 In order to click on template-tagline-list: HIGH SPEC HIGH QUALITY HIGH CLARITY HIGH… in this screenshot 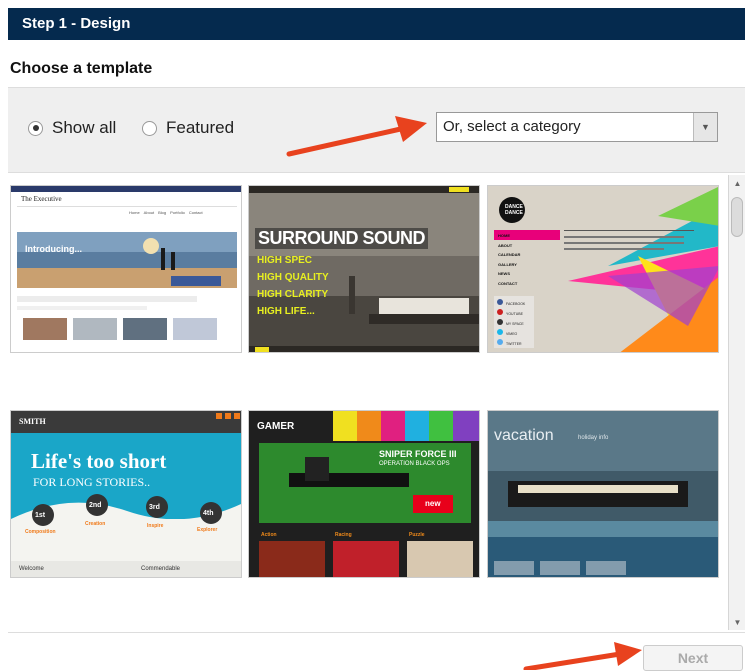, I will do `click(293, 286)`.